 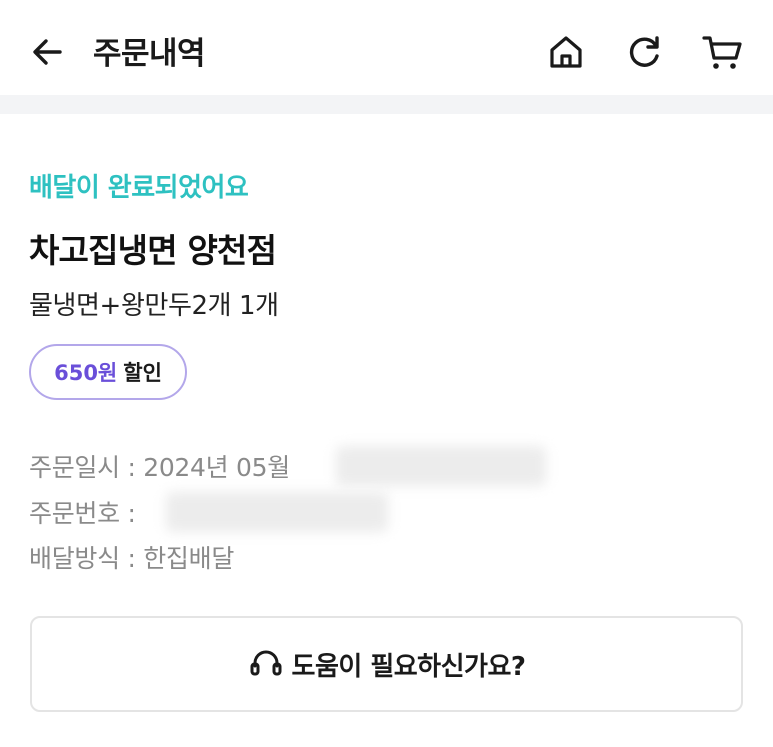 I want to click on back-button, so click(x=48, y=52).